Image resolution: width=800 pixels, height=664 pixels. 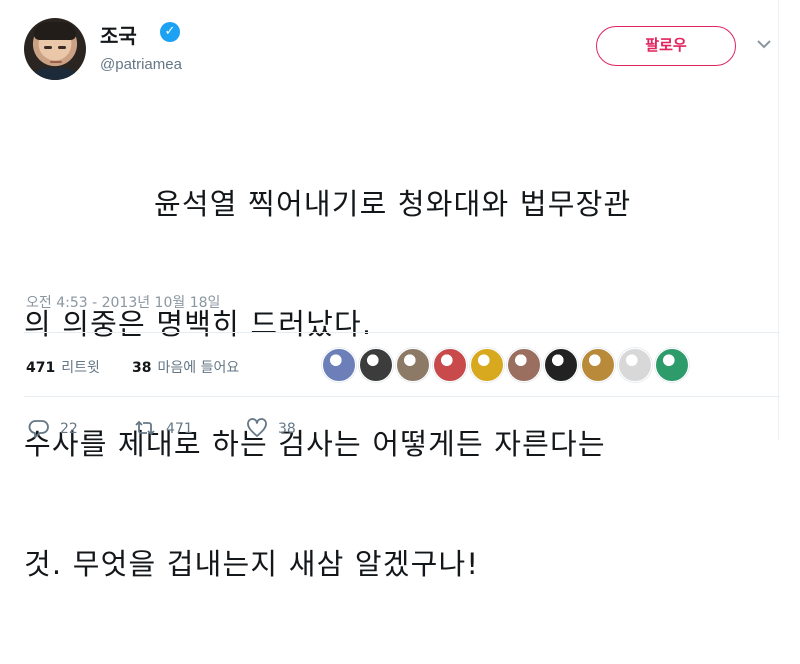 What do you see at coordinates (287, 429) in the screenshot?
I see `like-count: 38` at bounding box center [287, 429].